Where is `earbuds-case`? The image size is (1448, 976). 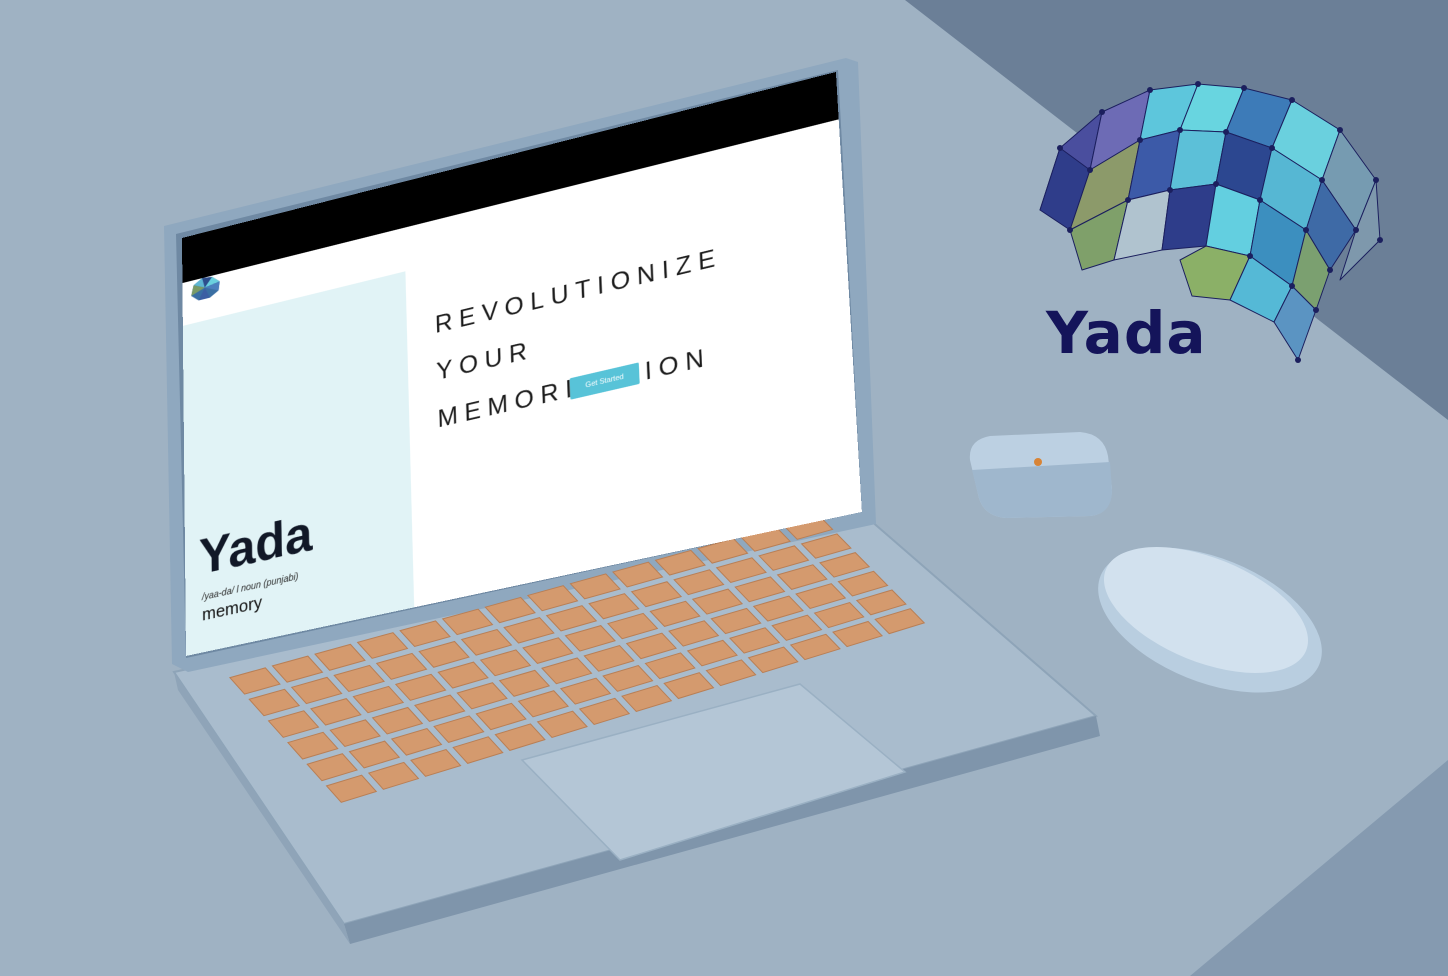
earbuds-case is located at coordinates (1041, 475).